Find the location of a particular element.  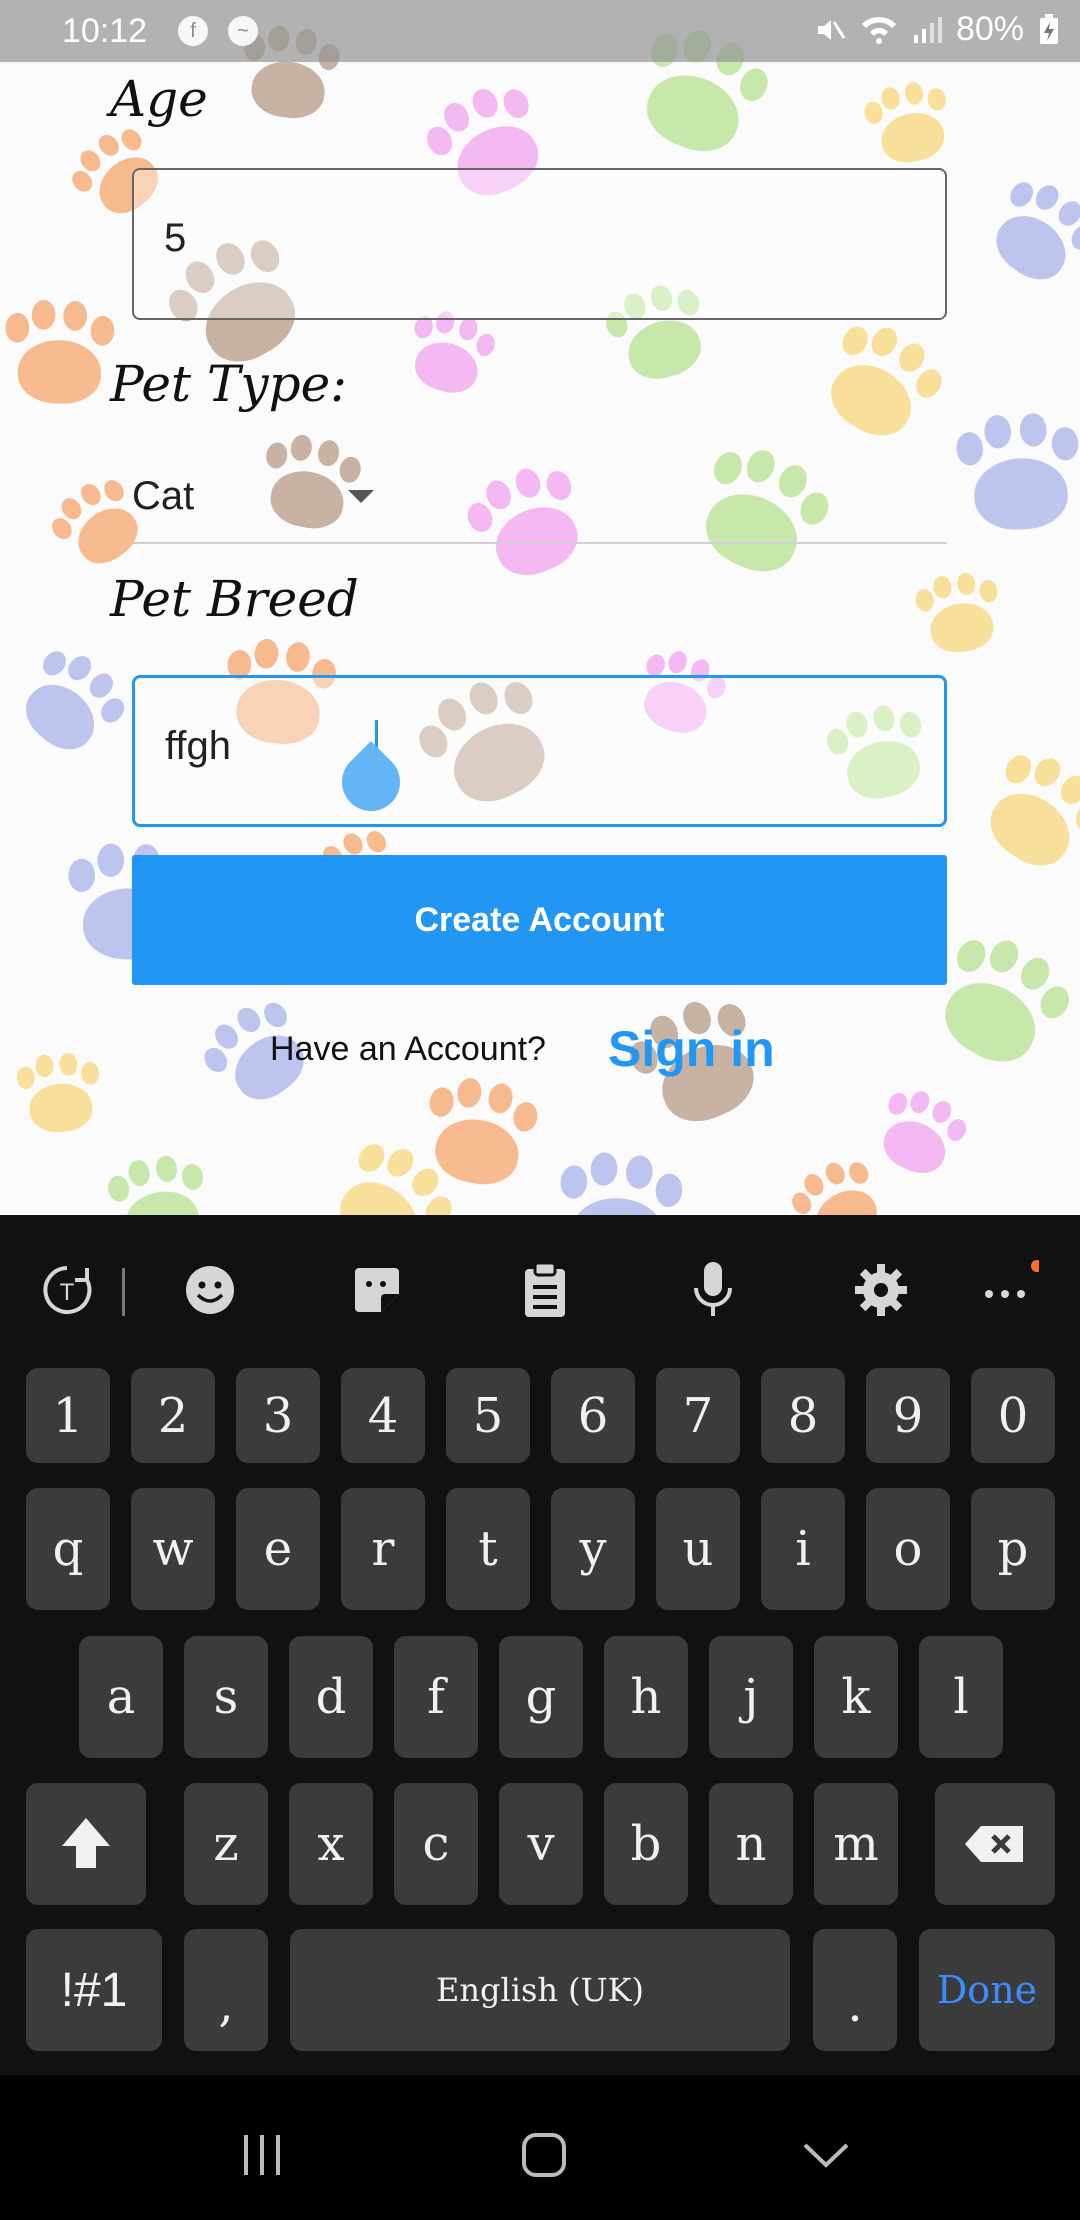

backspace-key is located at coordinates (995, 1844).